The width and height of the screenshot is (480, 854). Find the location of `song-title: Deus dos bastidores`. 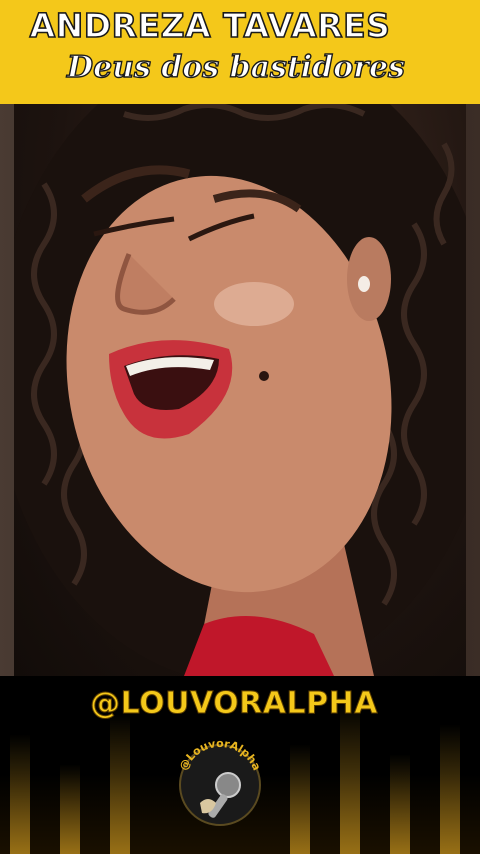

song-title: Deus dos bastidores is located at coordinates (235, 67).